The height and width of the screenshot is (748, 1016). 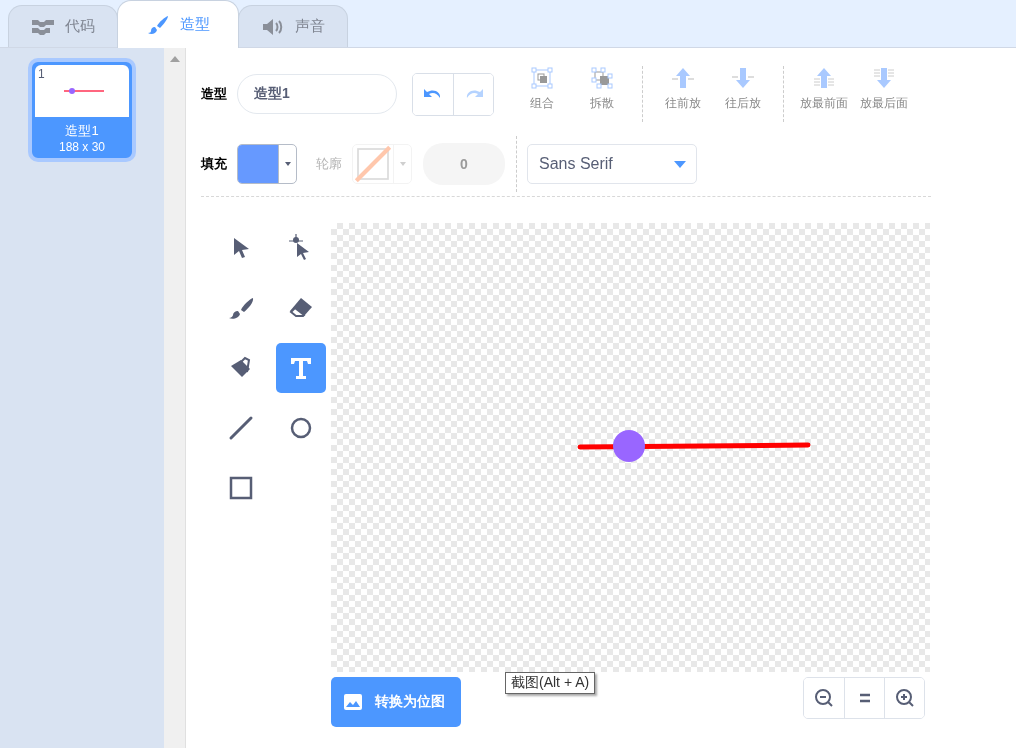 What do you see at coordinates (824, 94) in the screenshot?
I see `arrange-button: 放最前面` at bounding box center [824, 94].